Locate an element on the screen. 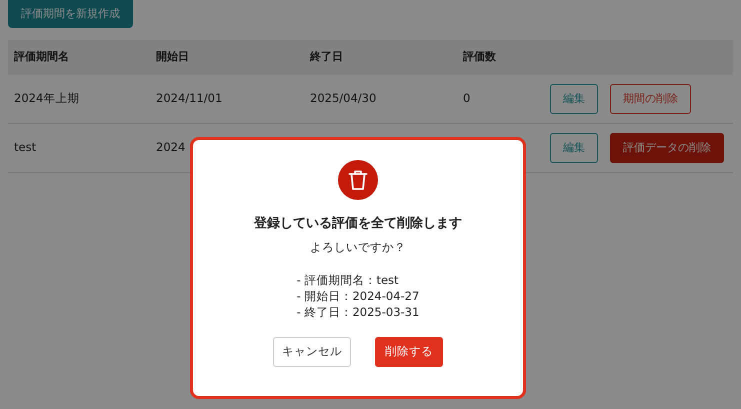  table-cell-text: 2024/11/01 is located at coordinates (190, 99).